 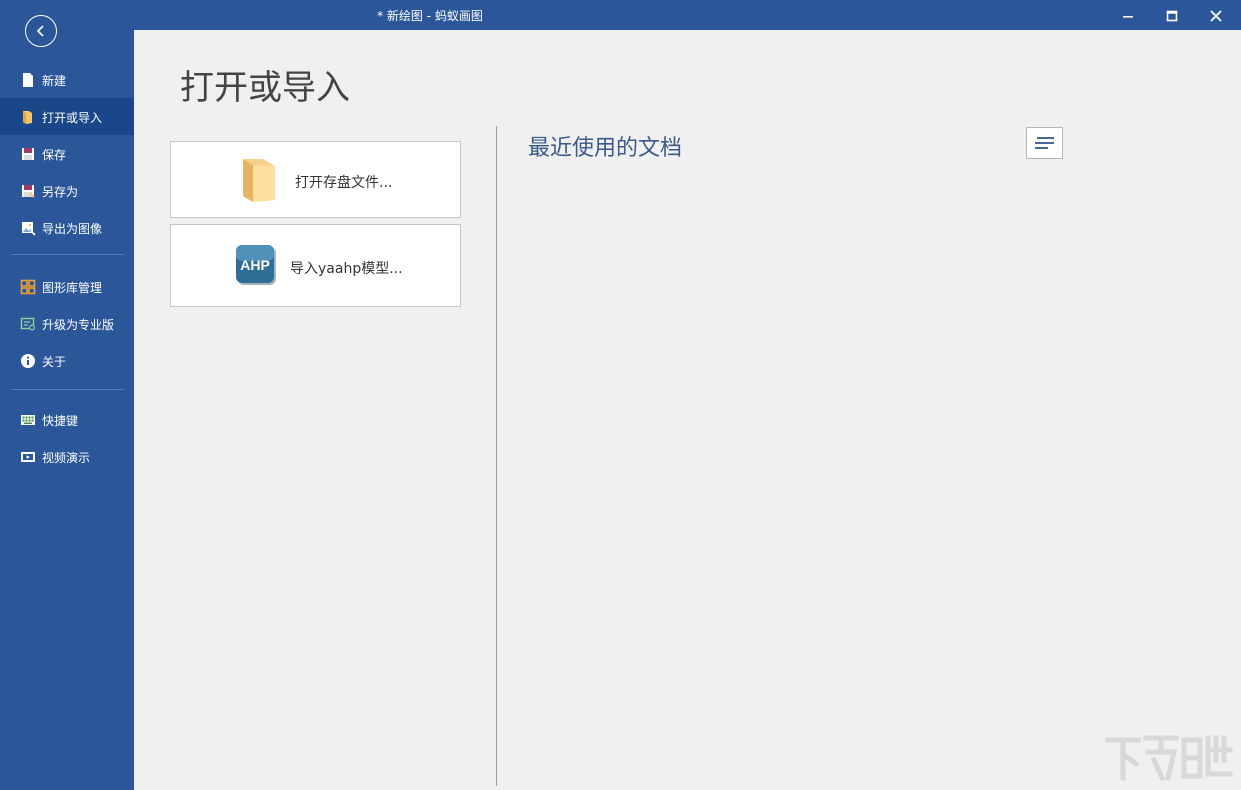 What do you see at coordinates (259, 180) in the screenshot?
I see `folder-icon` at bounding box center [259, 180].